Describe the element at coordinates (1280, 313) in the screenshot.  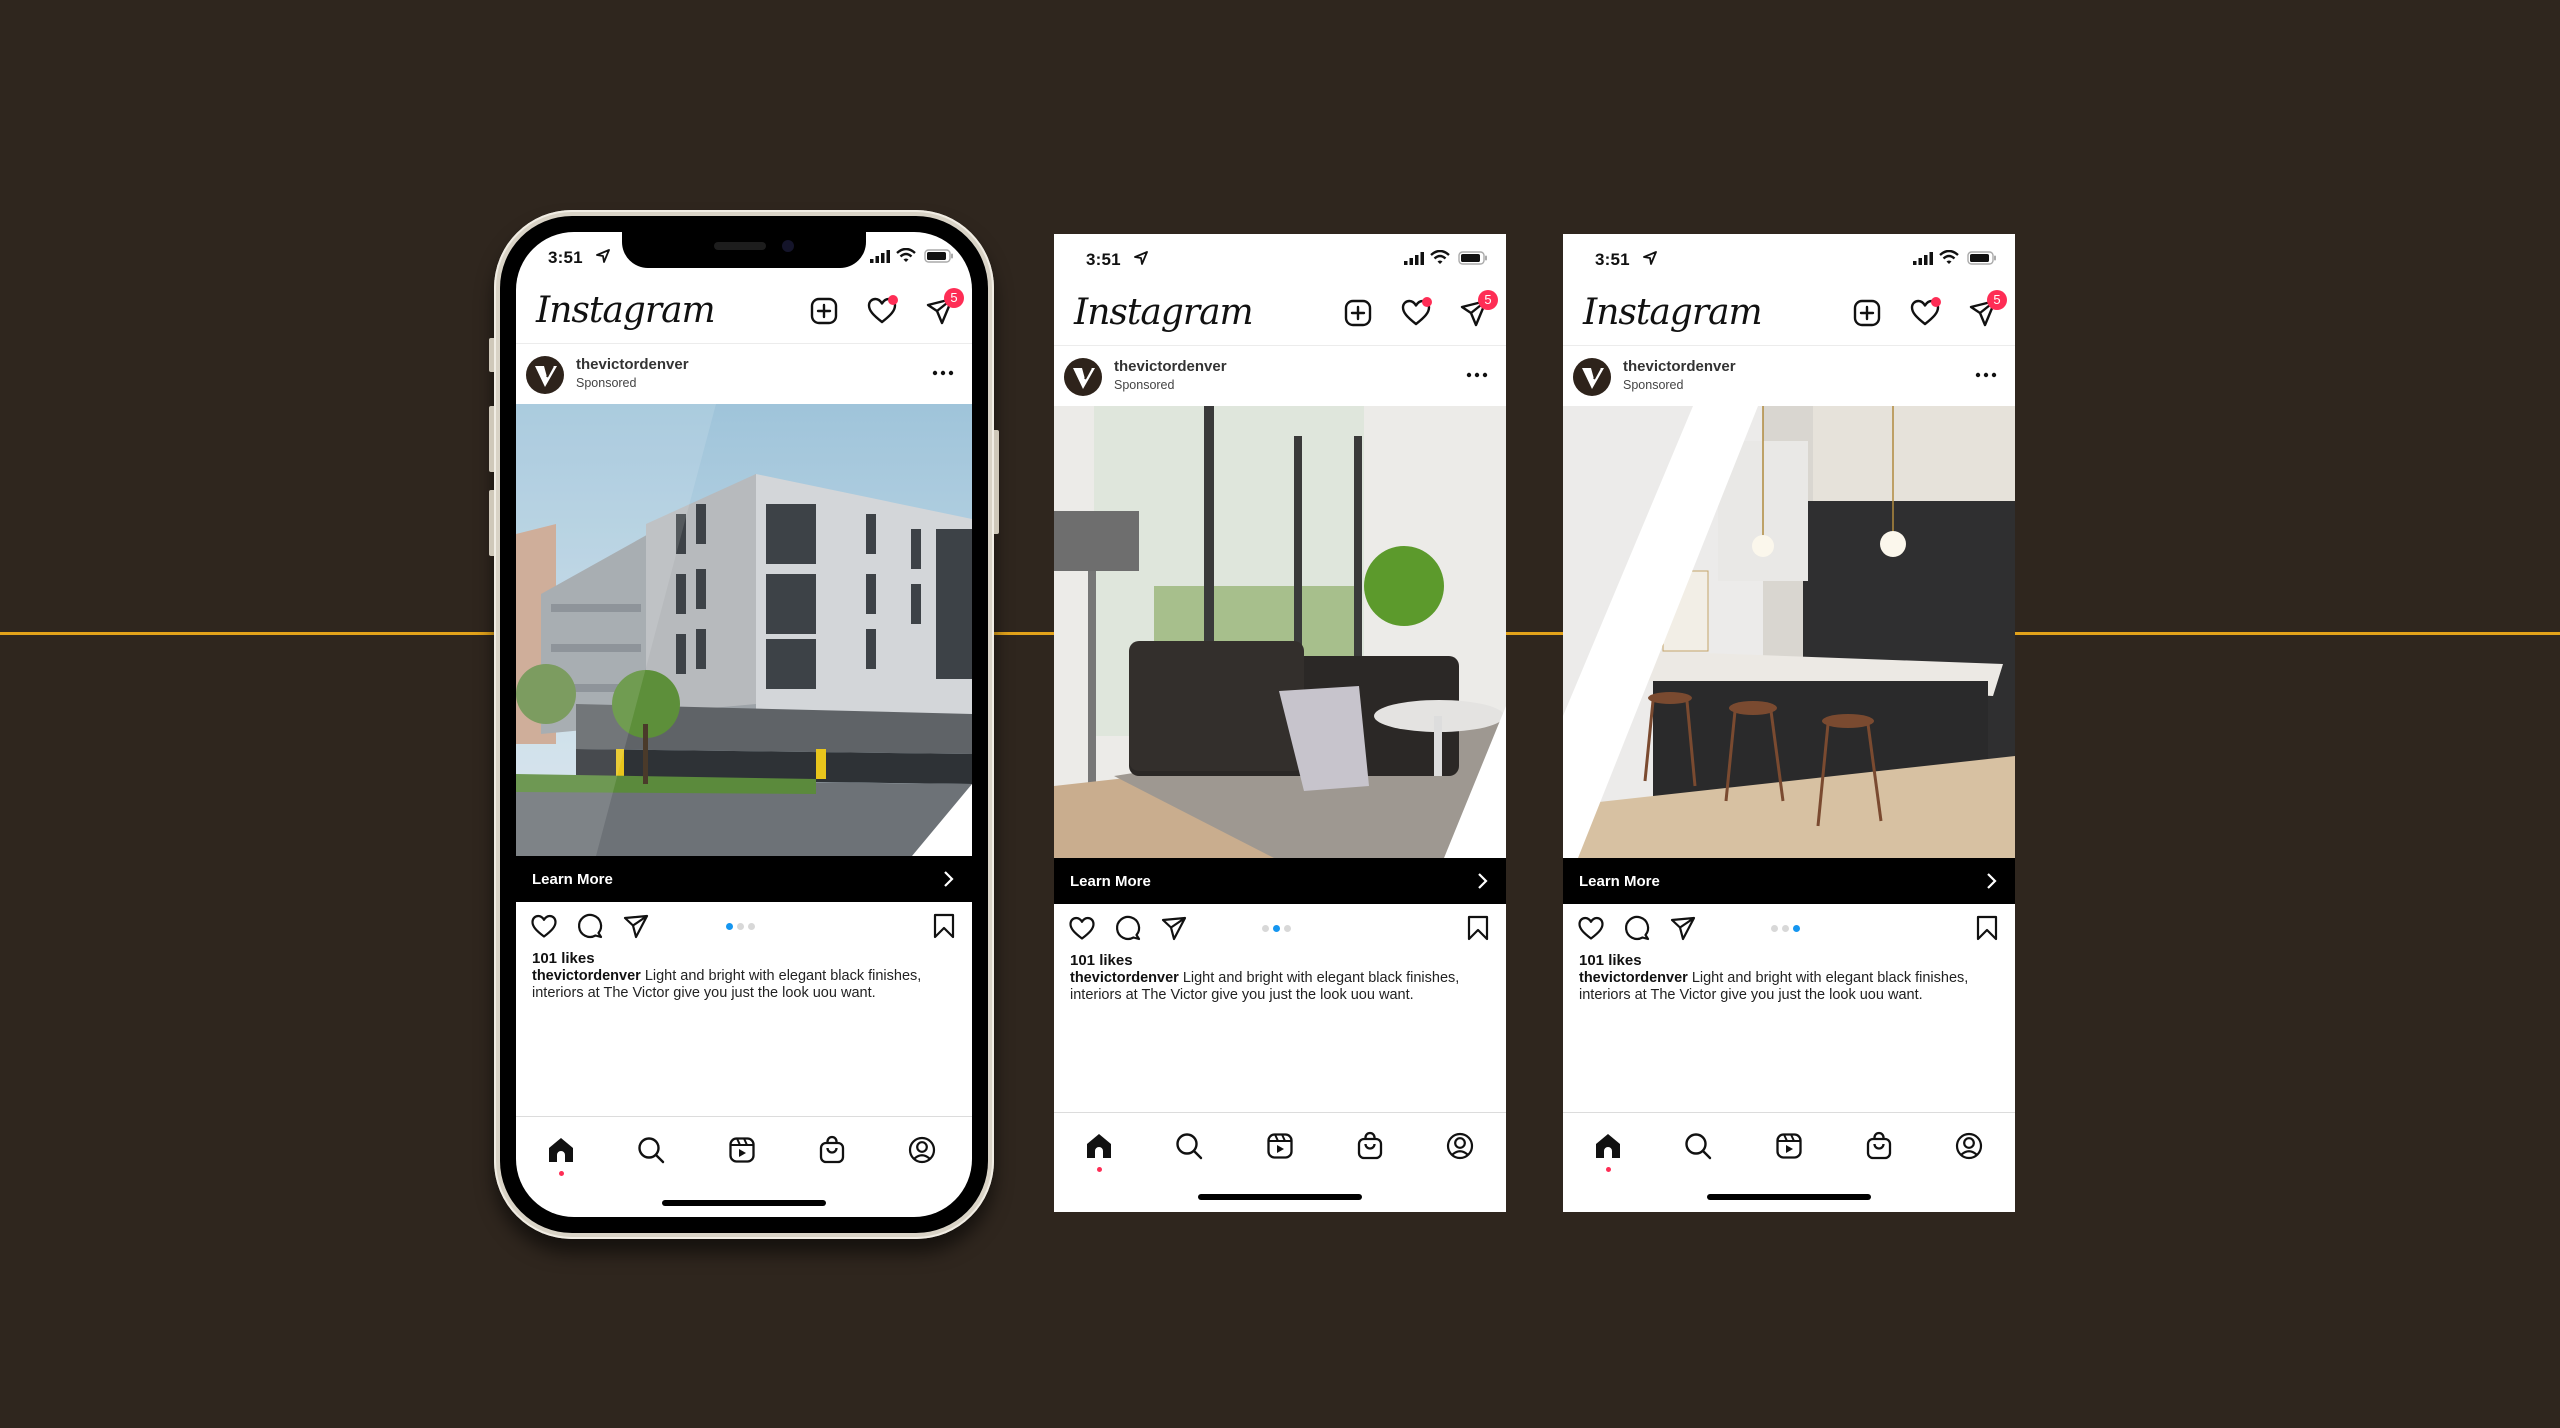
I see `instagram-header: Instagram 5` at that location.